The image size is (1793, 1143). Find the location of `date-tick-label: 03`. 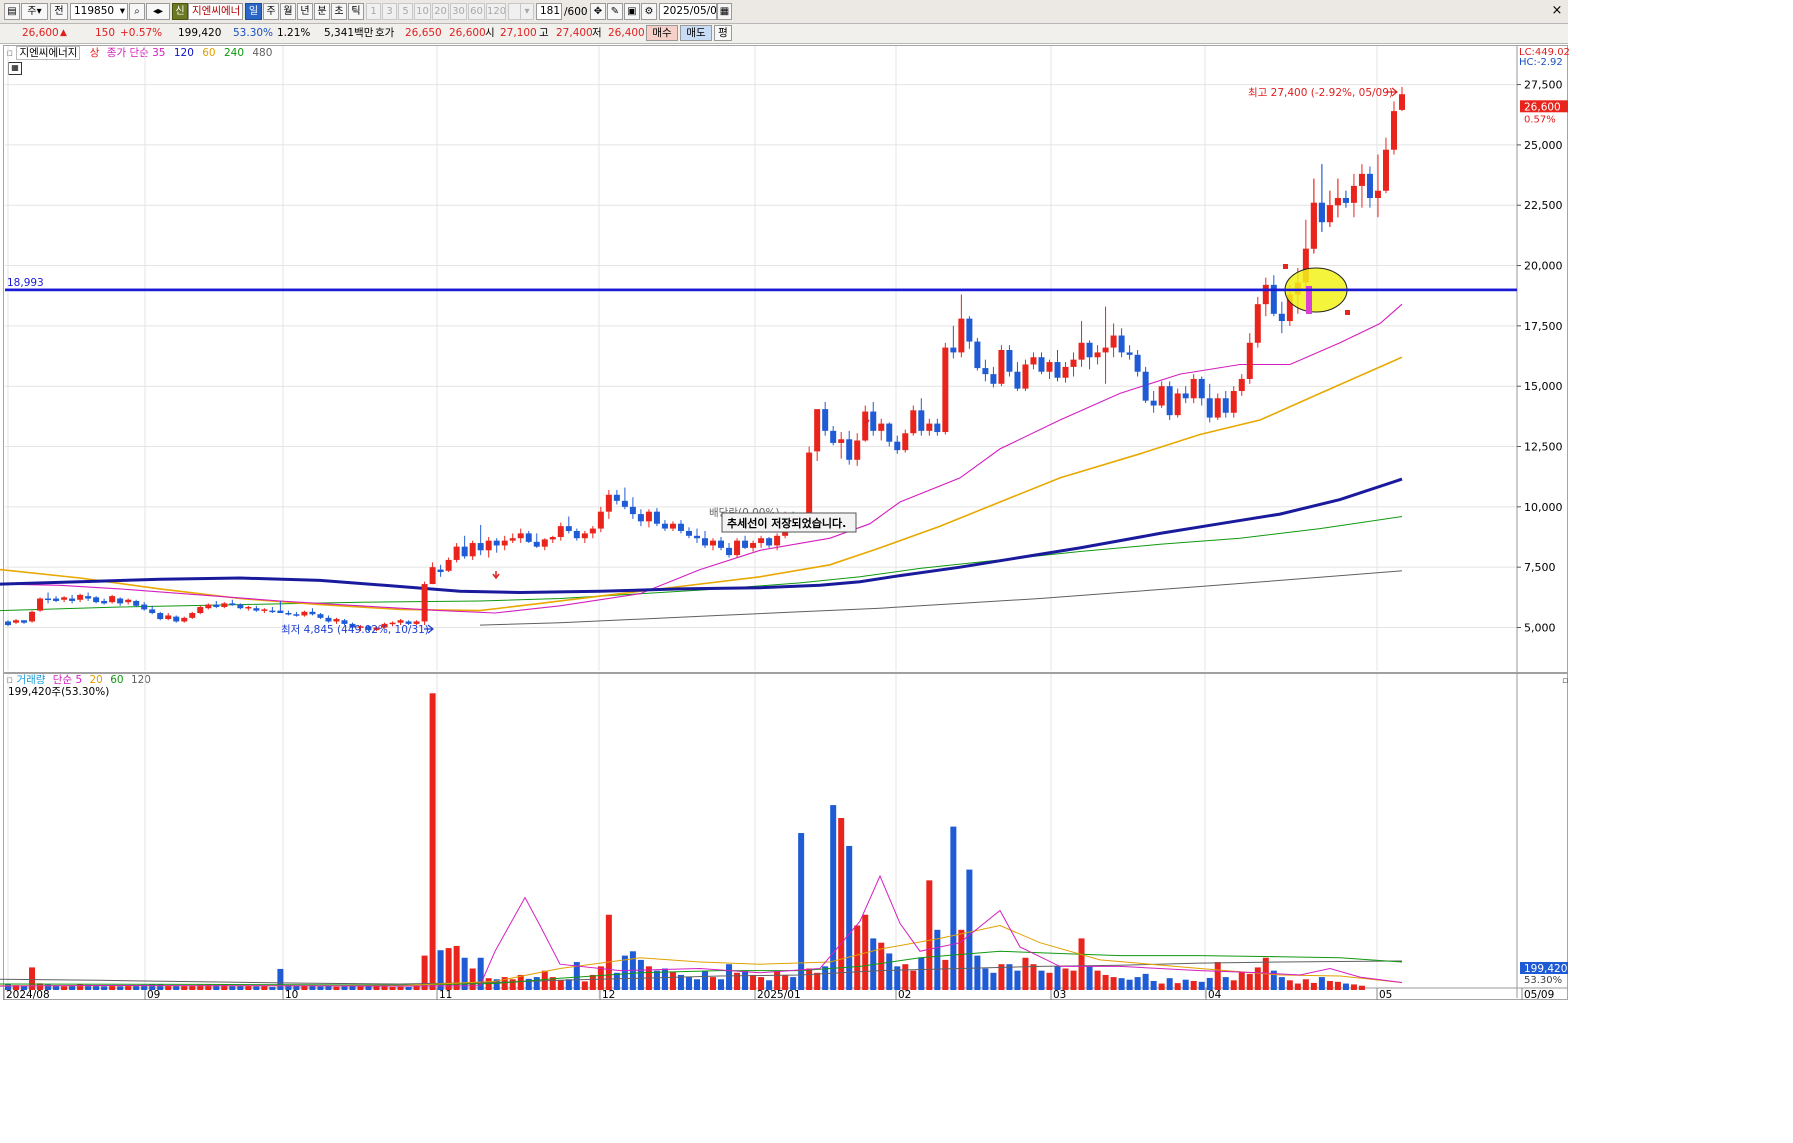

date-tick-label: 03 is located at coordinates (1059, 994).